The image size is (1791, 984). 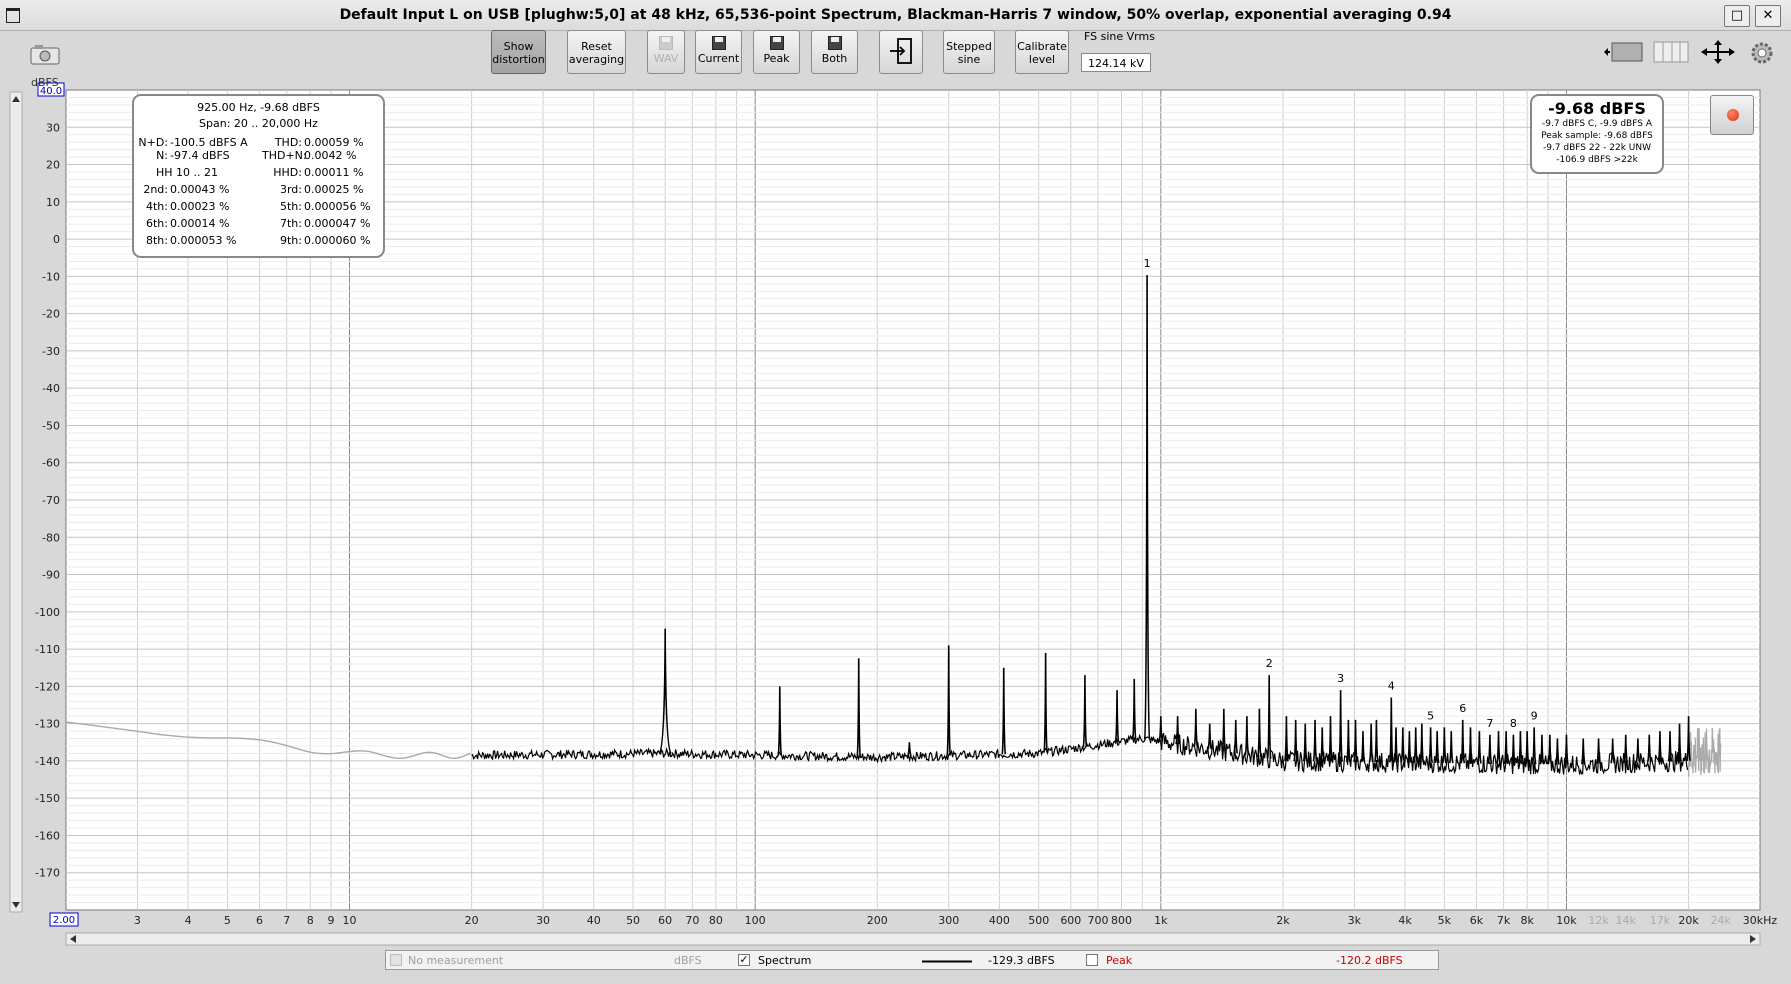 What do you see at coordinates (1597, 124) in the screenshot?
I see `level-line-1: -9.7 dBFS C, -9.9 dBFS A` at bounding box center [1597, 124].